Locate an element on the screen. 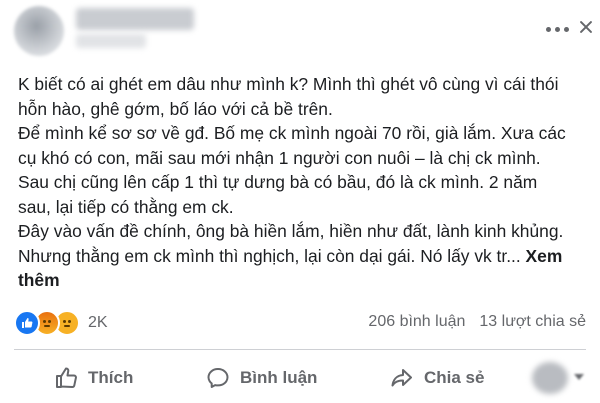 The width and height of the screenshot is (600, 403). like-button: Thích is located at coordinates (93, 378).